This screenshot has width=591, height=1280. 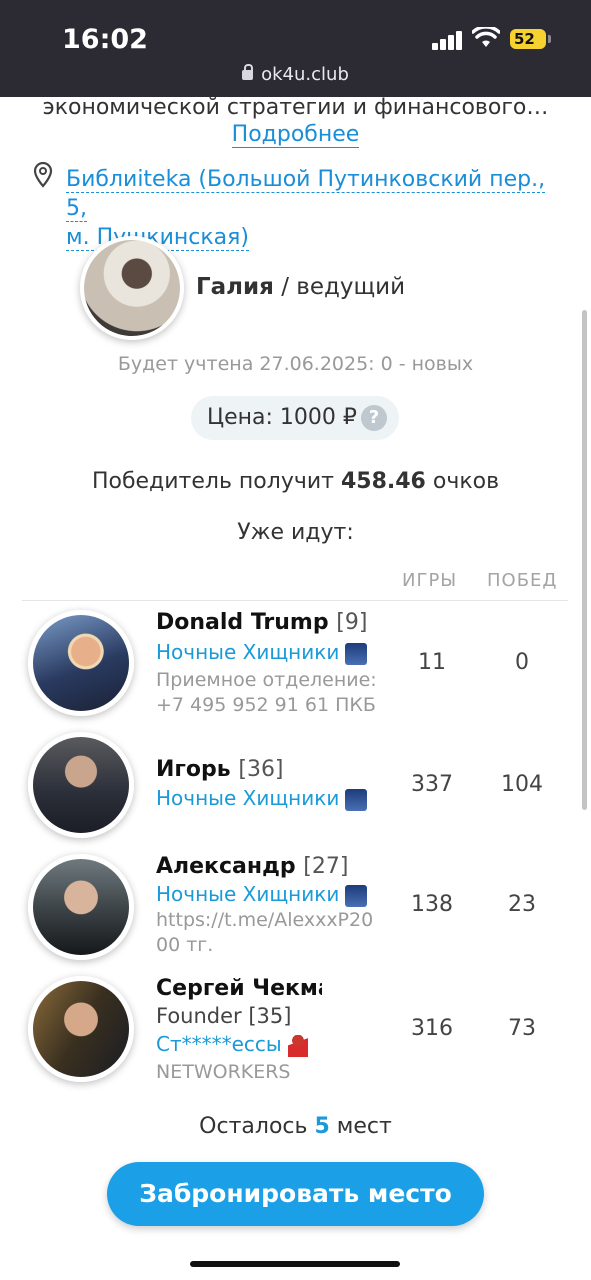 I want to click on signal-icon, so click(x=448, y=40).